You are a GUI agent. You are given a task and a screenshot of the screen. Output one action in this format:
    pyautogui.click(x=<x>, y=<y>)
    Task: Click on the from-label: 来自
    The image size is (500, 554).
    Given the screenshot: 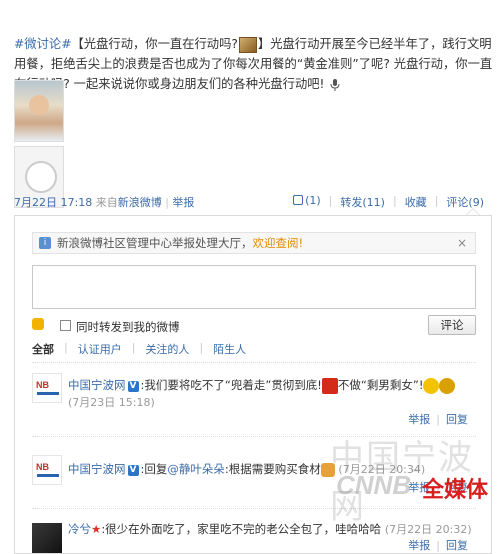 What is the action you would take?
    pyautogui.click(x=106, y=202)
    